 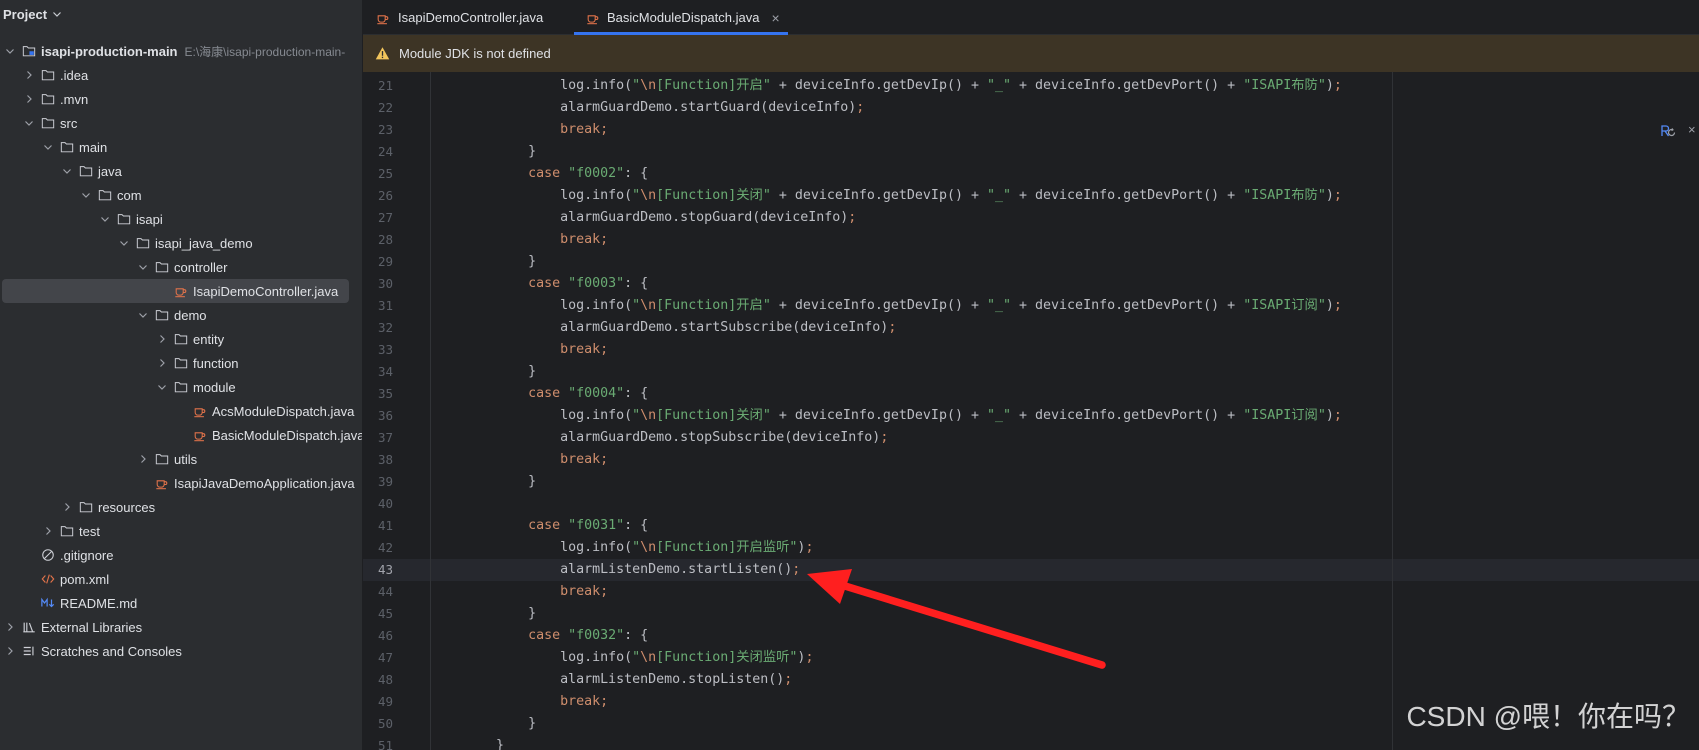 What do you see at coordinates (181, 267) in the screenshot?
I see `tree-item-controller: controller` at bounding box center [181, 267].